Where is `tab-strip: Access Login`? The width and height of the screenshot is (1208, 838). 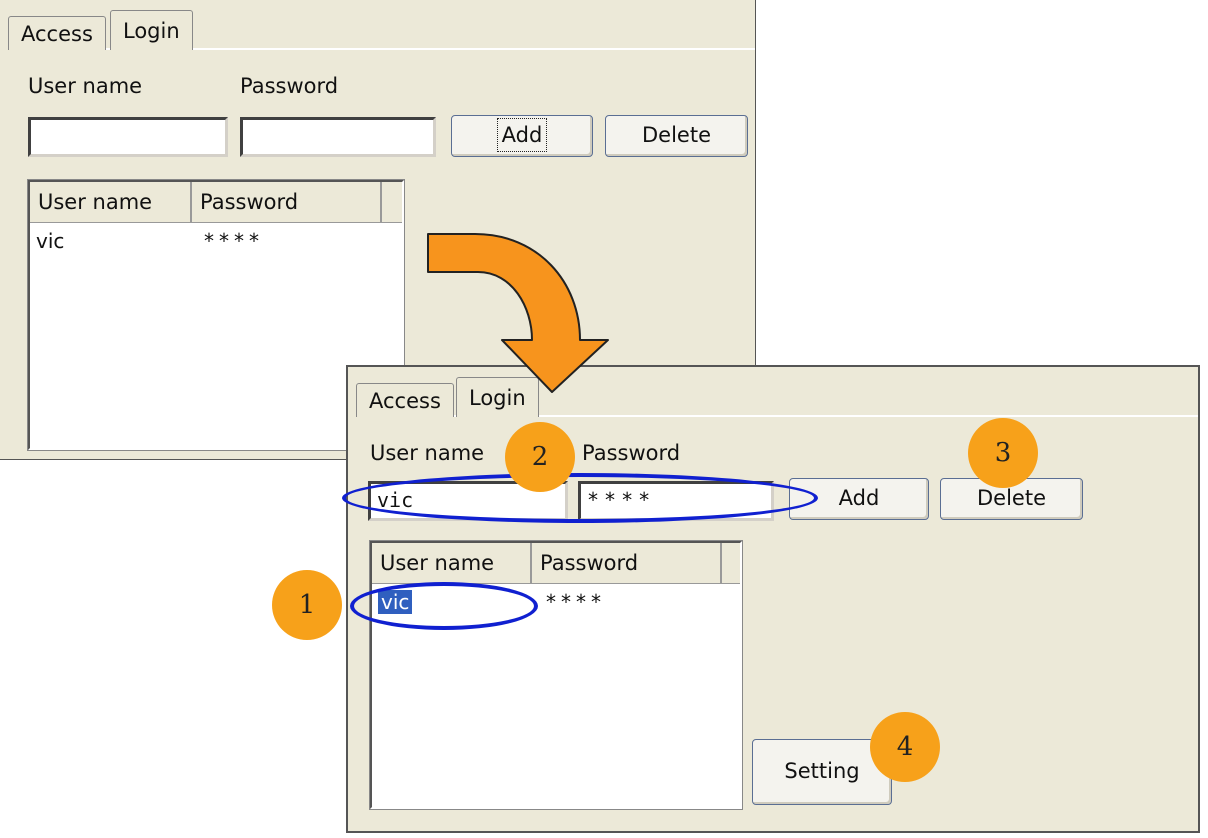 tab-strip: Access Login is located at coordinates (381, 28).